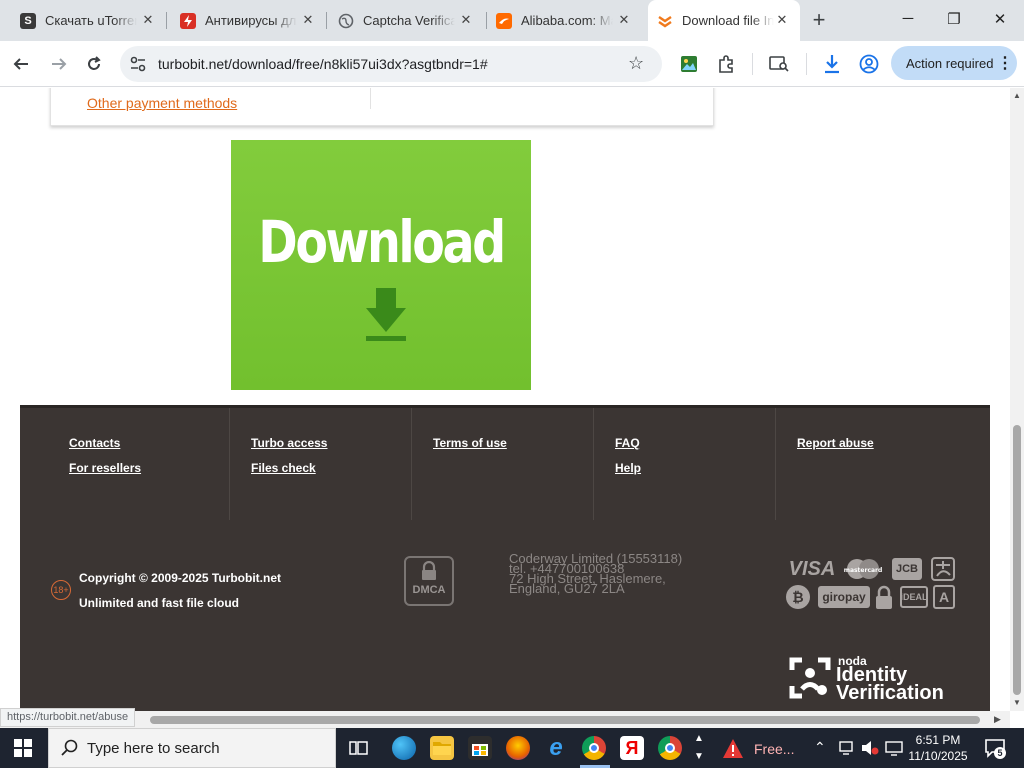 The width and height of the screenshot is (1024, 768). I want to click on tab-download-file: Download file In ✕, so click(724, 20).